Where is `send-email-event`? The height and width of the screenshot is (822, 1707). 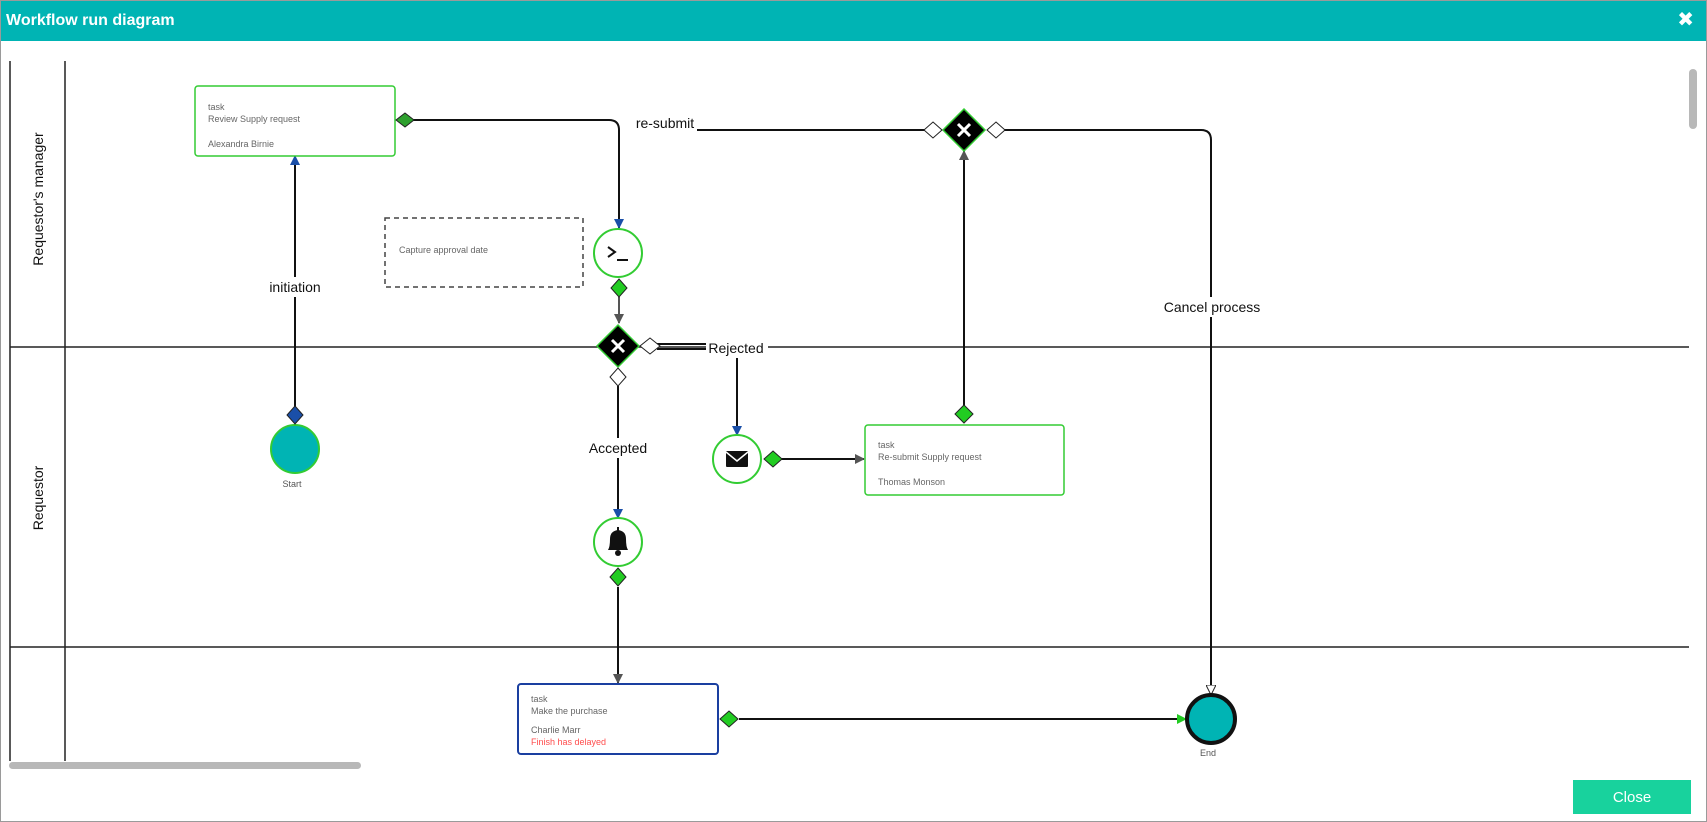 send-email-event is located at coordinates (737, 459).